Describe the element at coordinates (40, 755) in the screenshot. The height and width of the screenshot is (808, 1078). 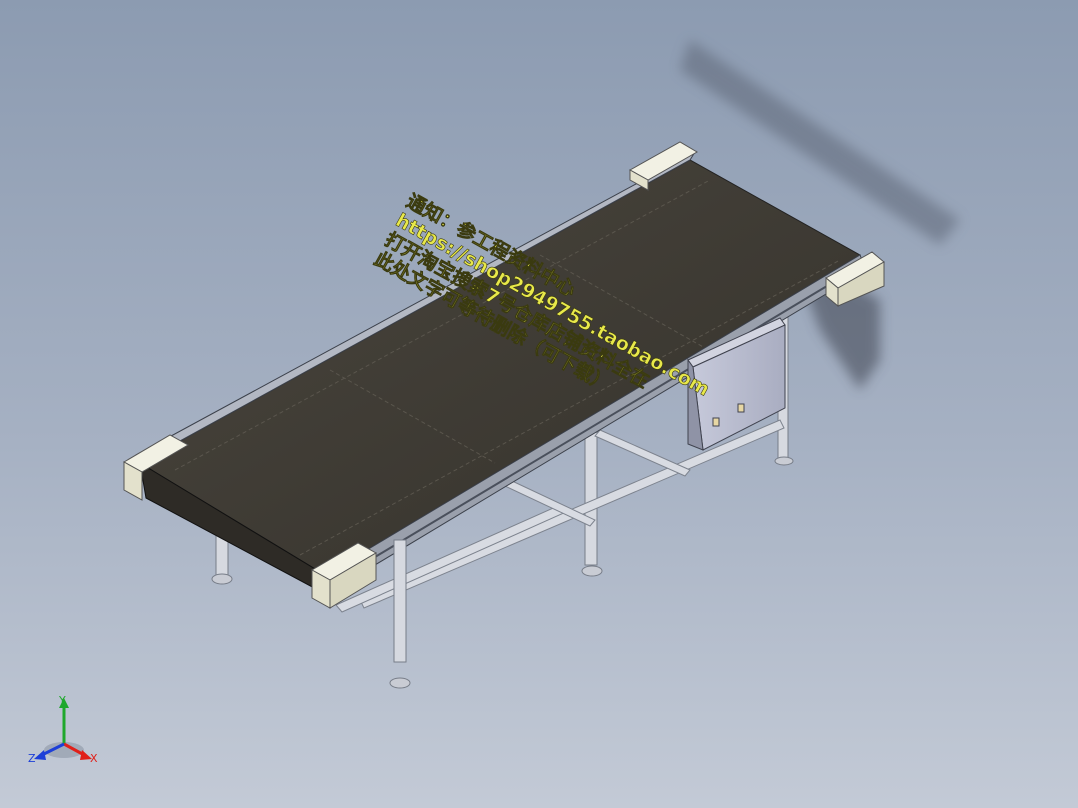
I see `z-arrowhead-icon` at that location.